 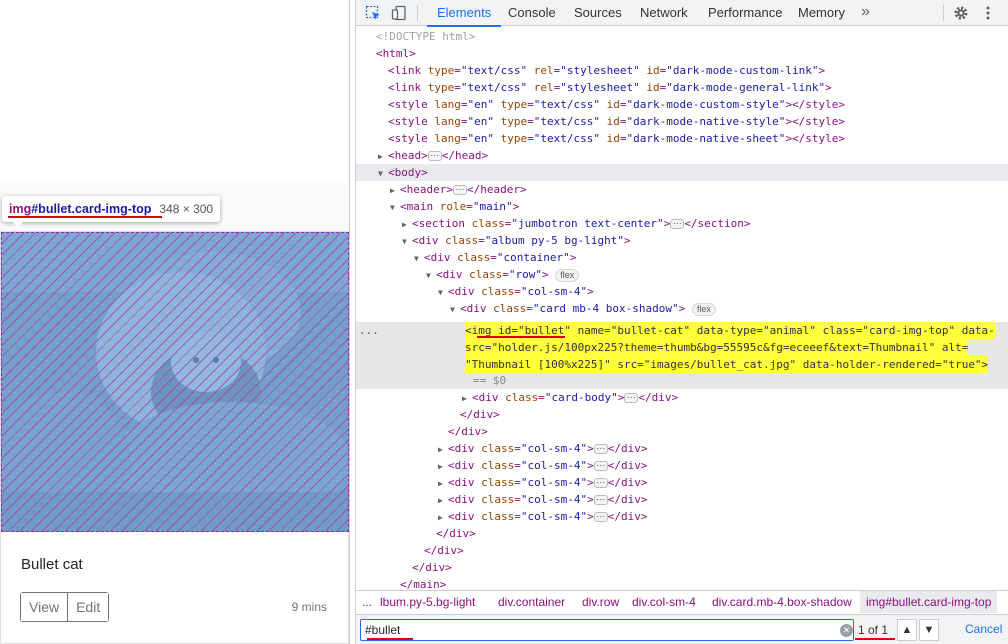 What do you see at coordinates (682, 533) in the screenshot?
I see `dom-node-b-8: </div>` at bounding box center [682, 533].